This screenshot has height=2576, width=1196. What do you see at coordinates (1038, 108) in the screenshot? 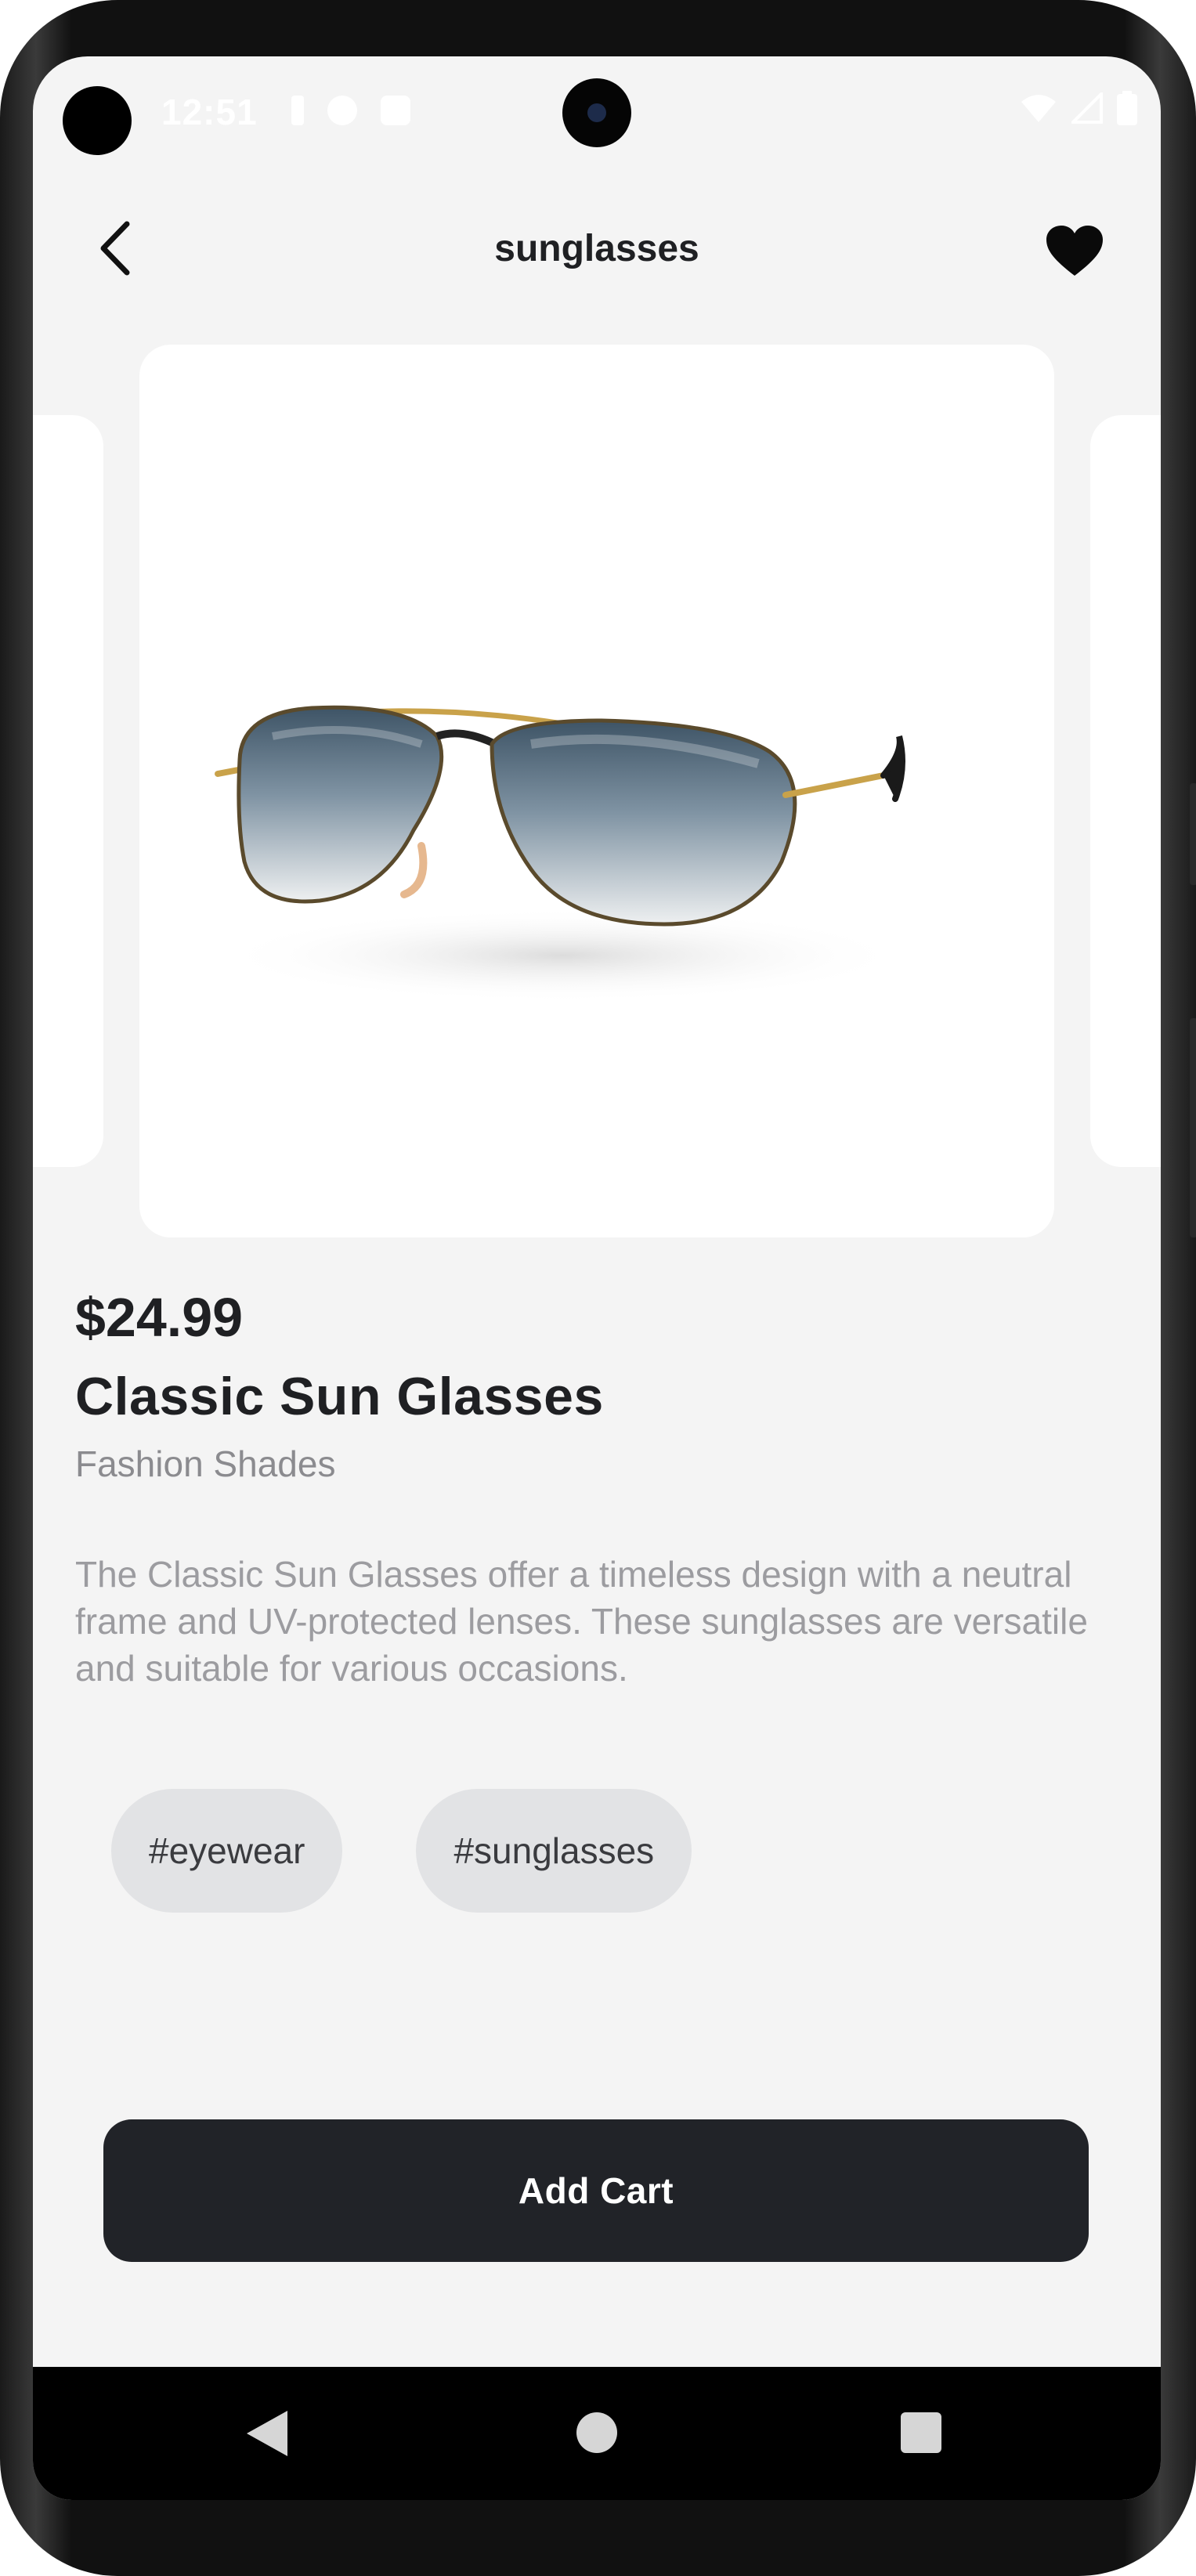
I see `wifi-icon` at bounding box center [1038, 108].